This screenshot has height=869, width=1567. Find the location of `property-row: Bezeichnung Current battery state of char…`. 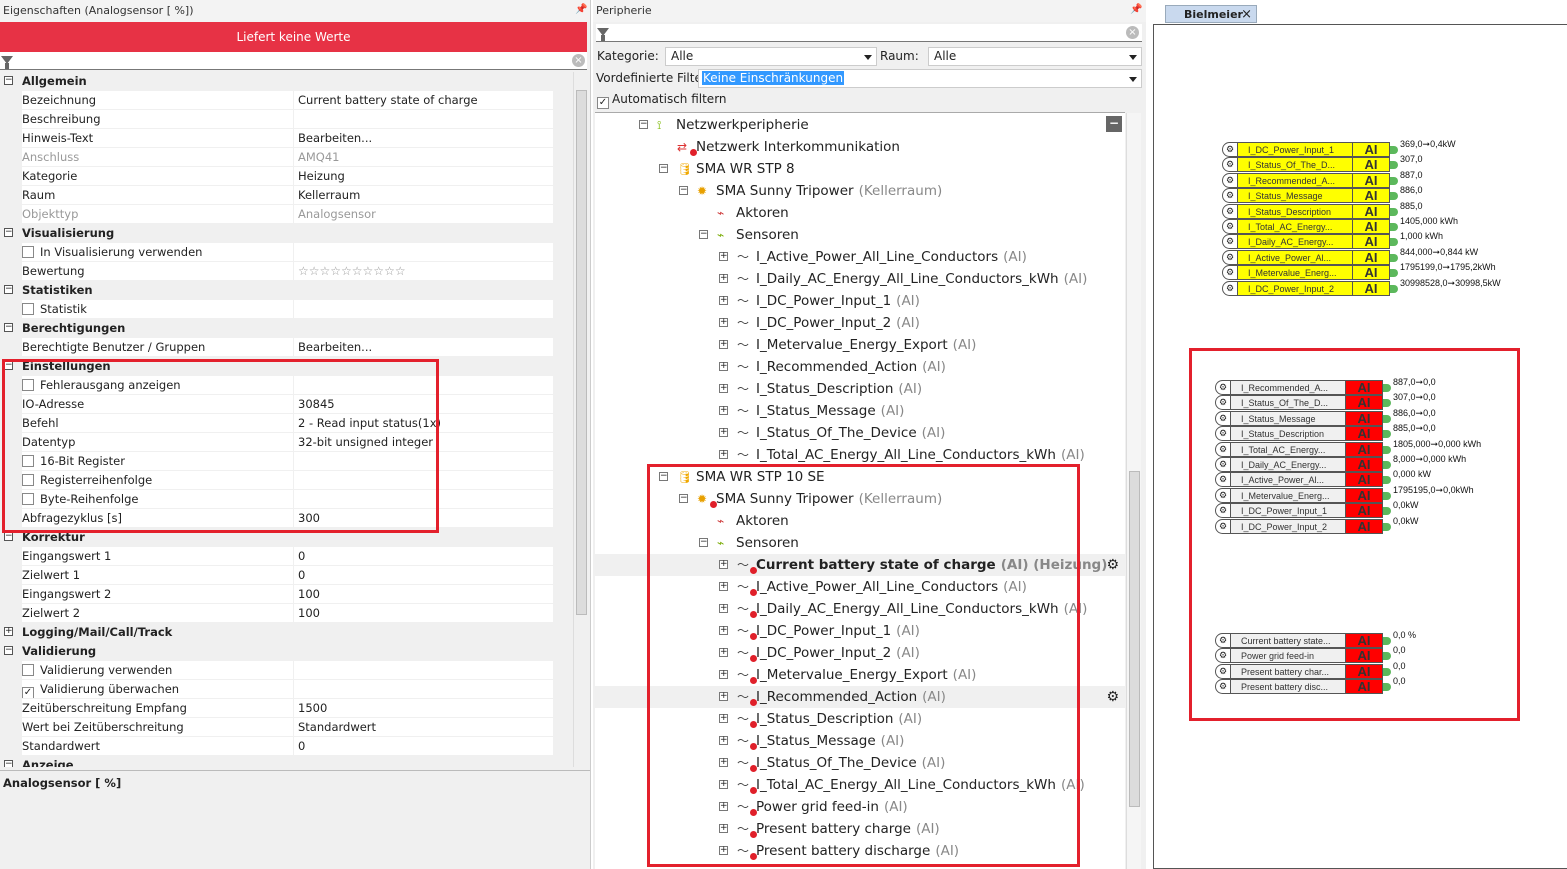

property-row: Bezeichnung Current battery state of char… is located at coordinates (276, 100).